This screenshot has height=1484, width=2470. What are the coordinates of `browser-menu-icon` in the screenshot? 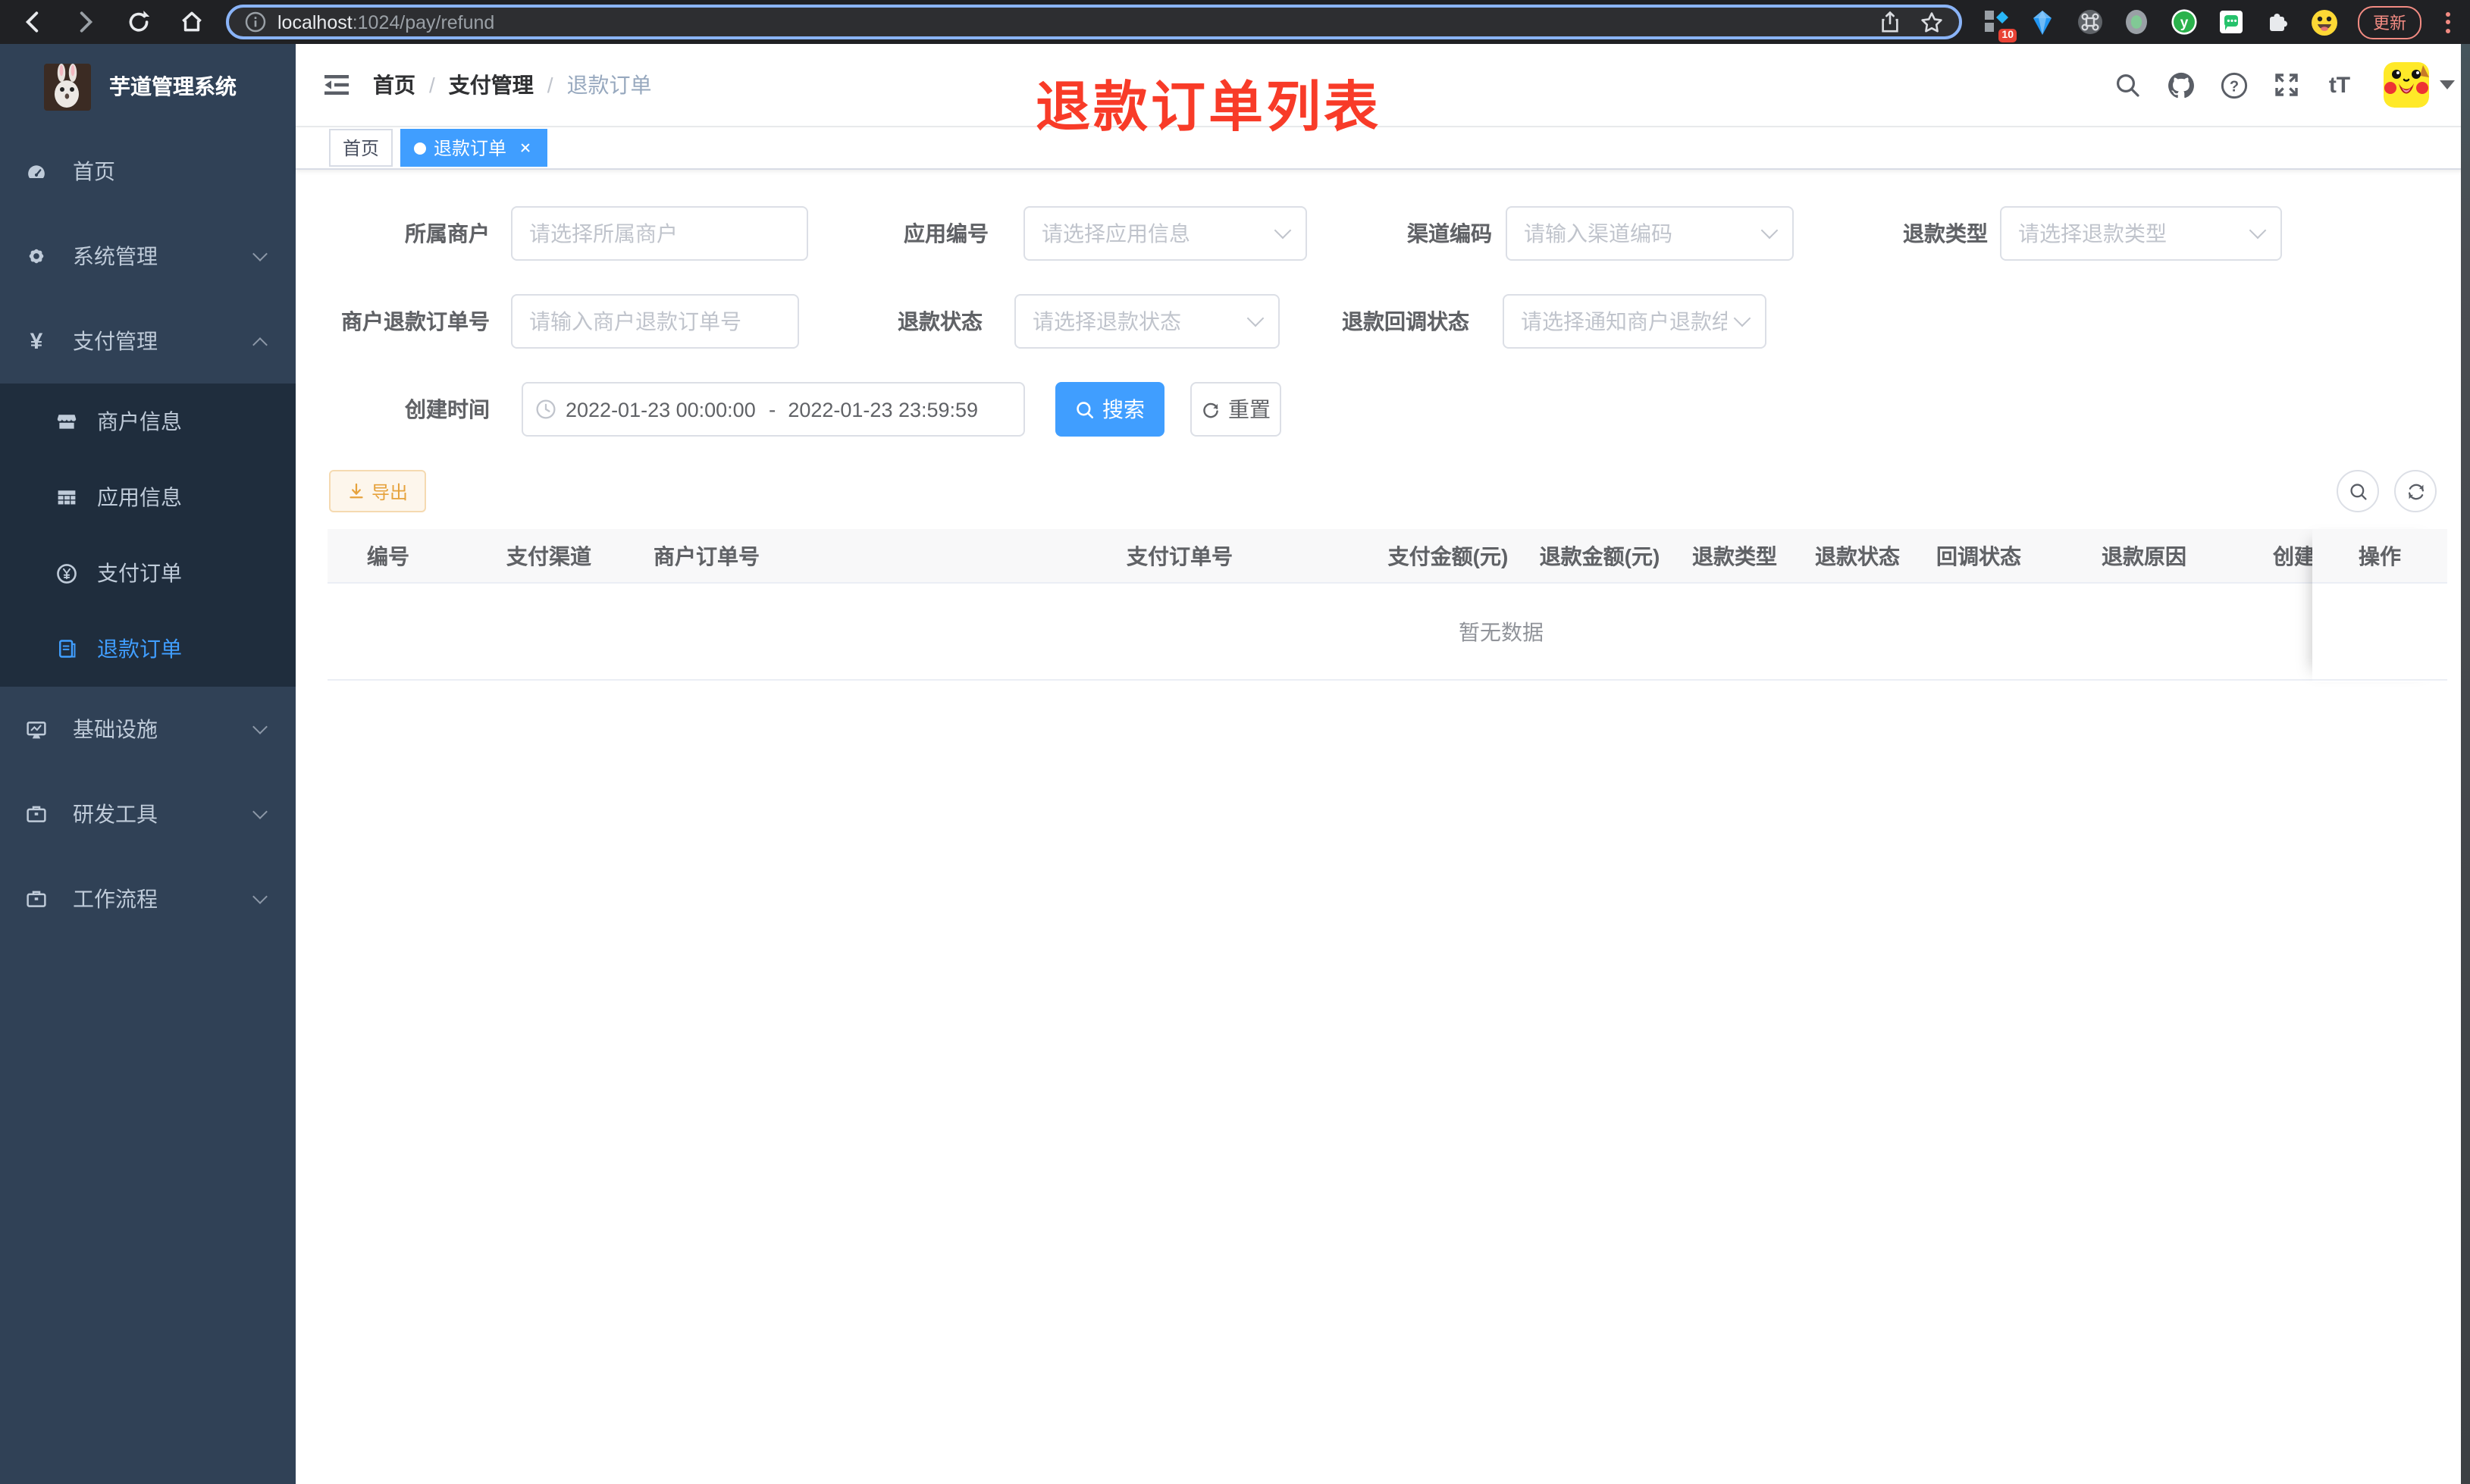 It's located at (2448, 22).